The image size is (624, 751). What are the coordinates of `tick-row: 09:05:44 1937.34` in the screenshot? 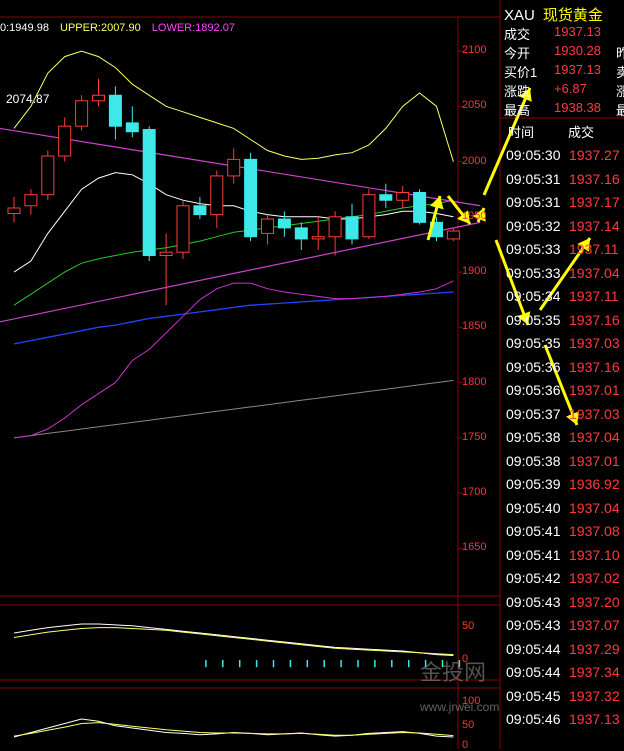 It's located at (563, 672).